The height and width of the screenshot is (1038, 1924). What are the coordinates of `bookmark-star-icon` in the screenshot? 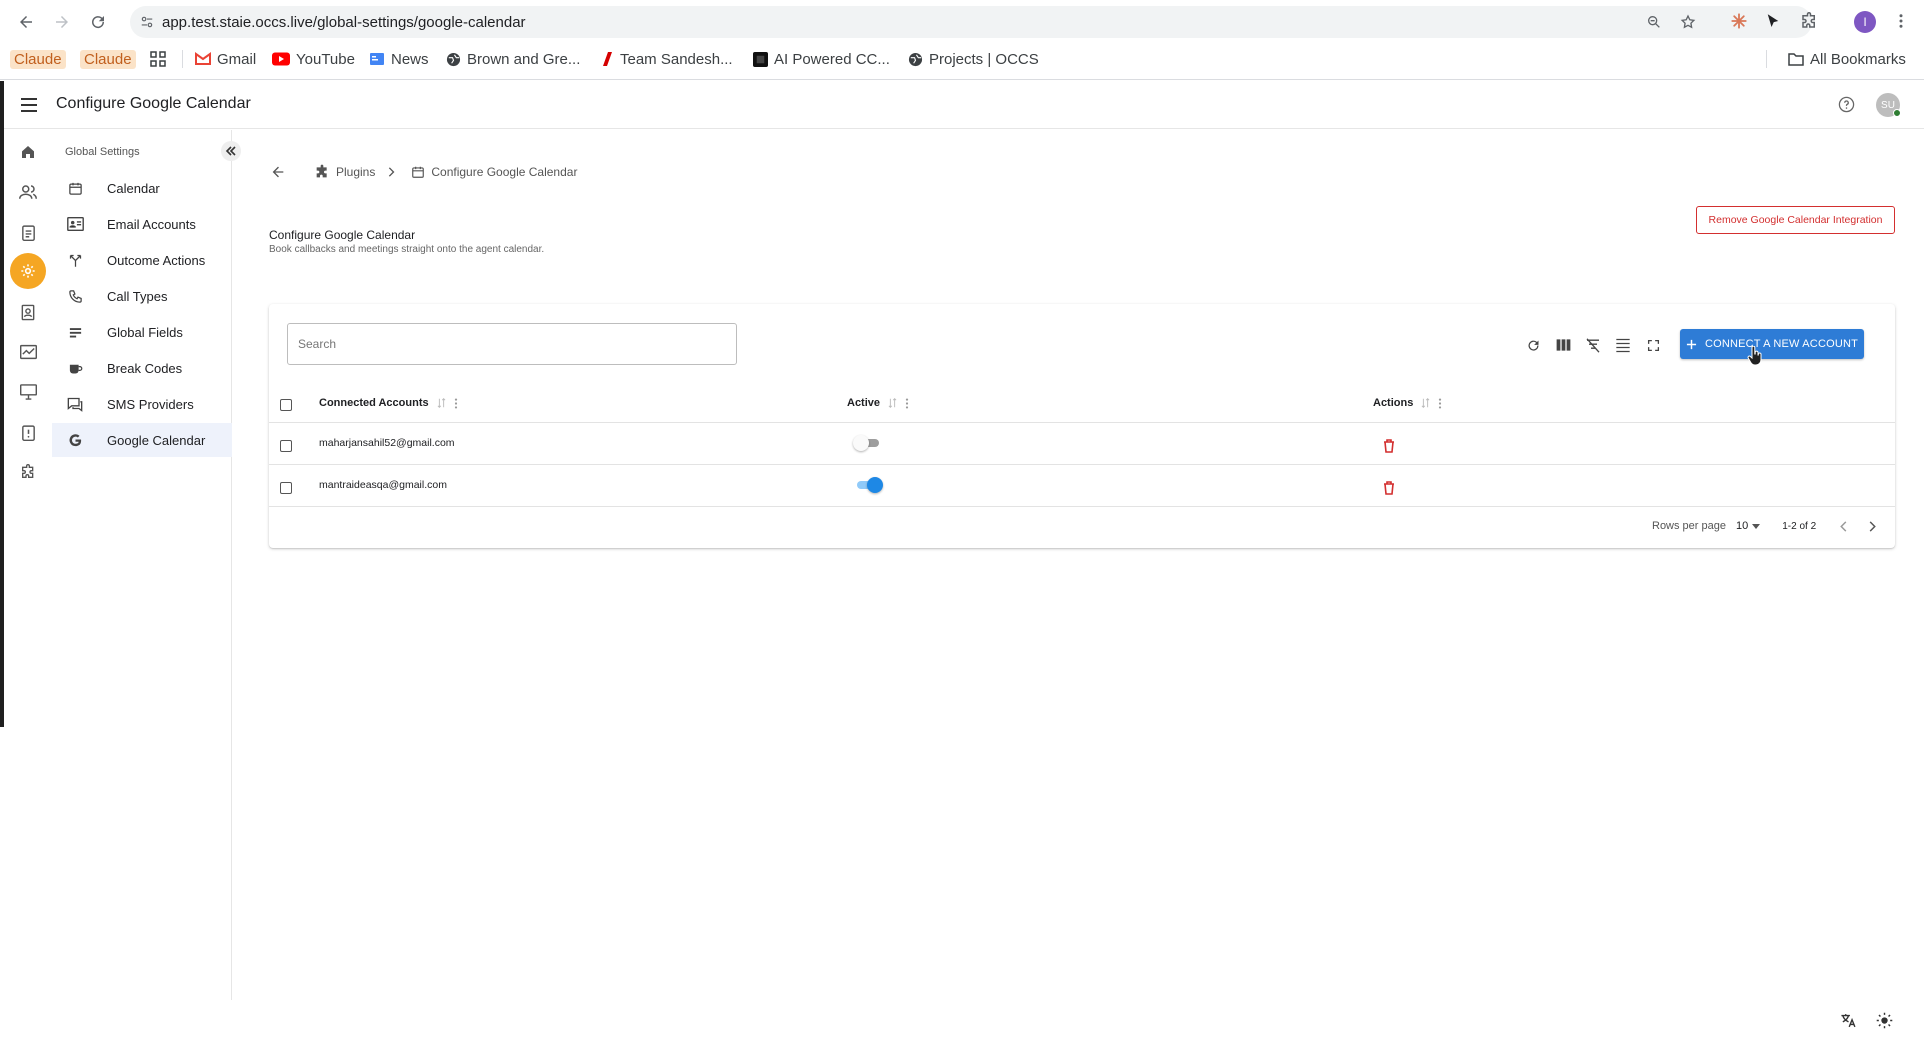 It's located at (1688, 22).